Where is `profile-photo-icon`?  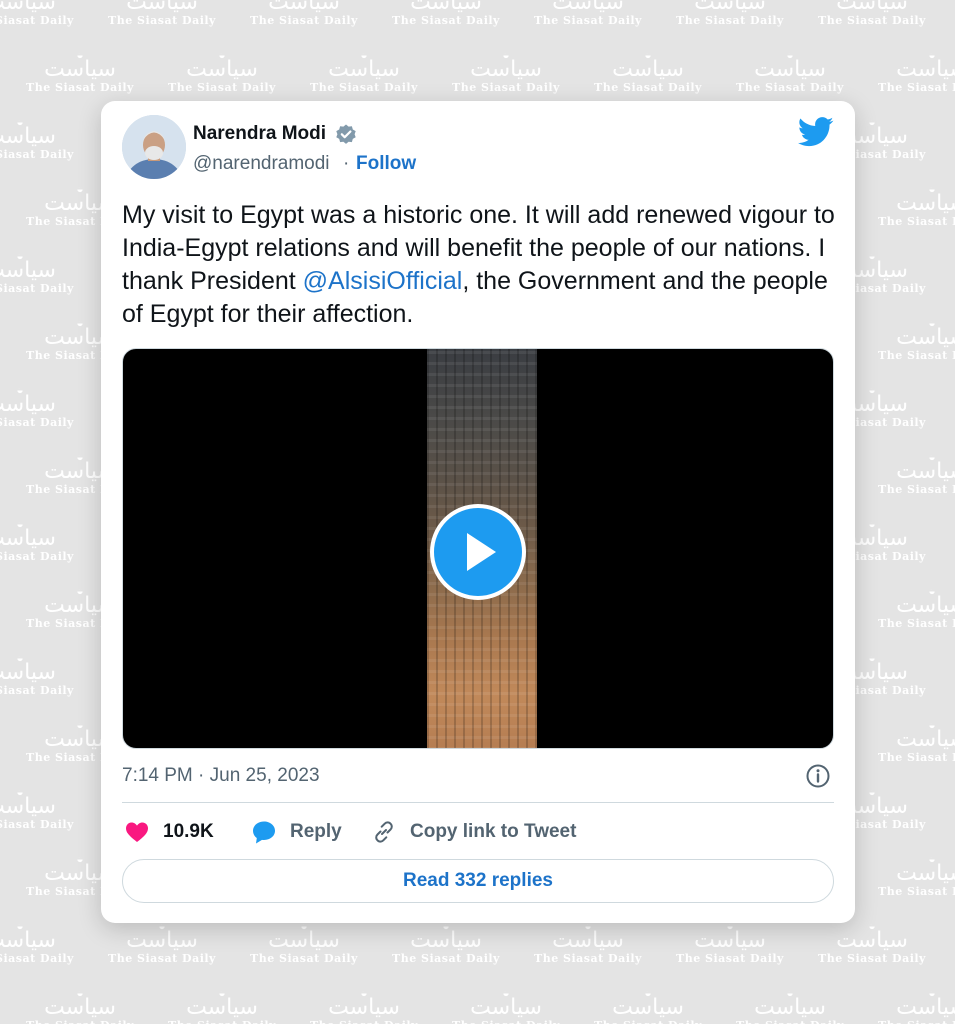 profile-photo-icon is located at coordinates (154, 147).